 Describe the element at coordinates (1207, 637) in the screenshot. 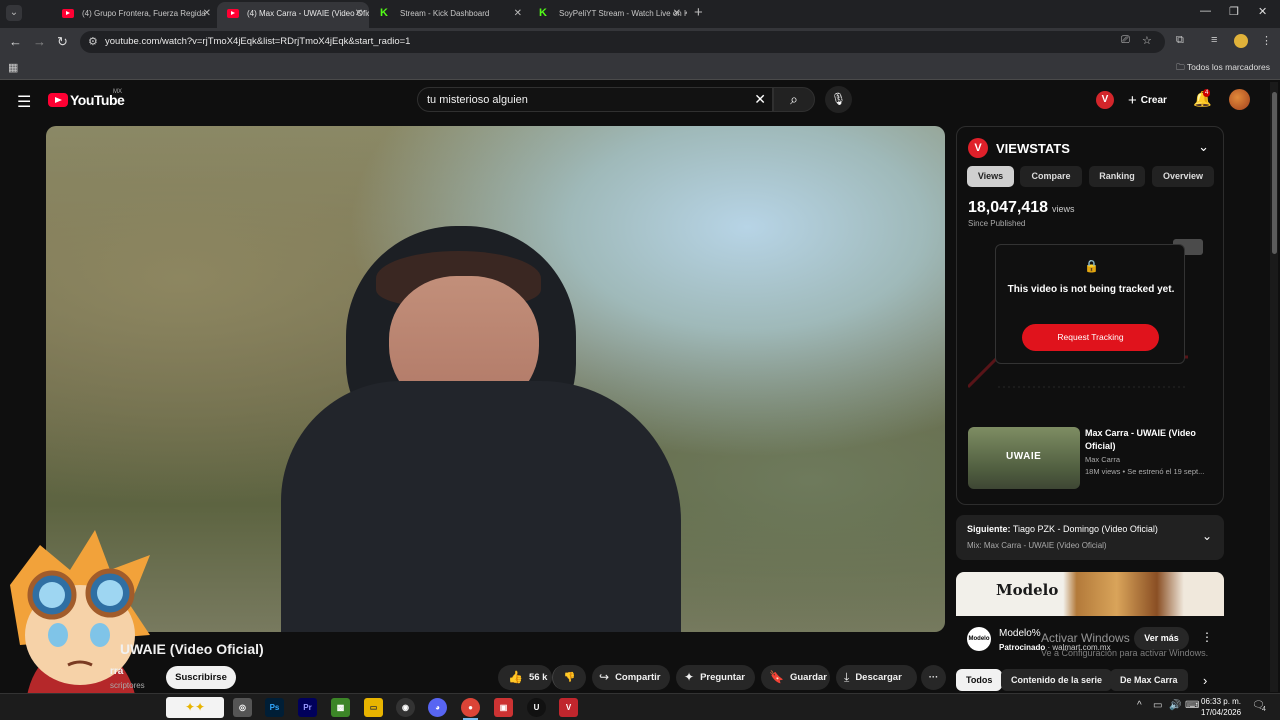

I see `ad-menu-icon: ⋮` at that location.